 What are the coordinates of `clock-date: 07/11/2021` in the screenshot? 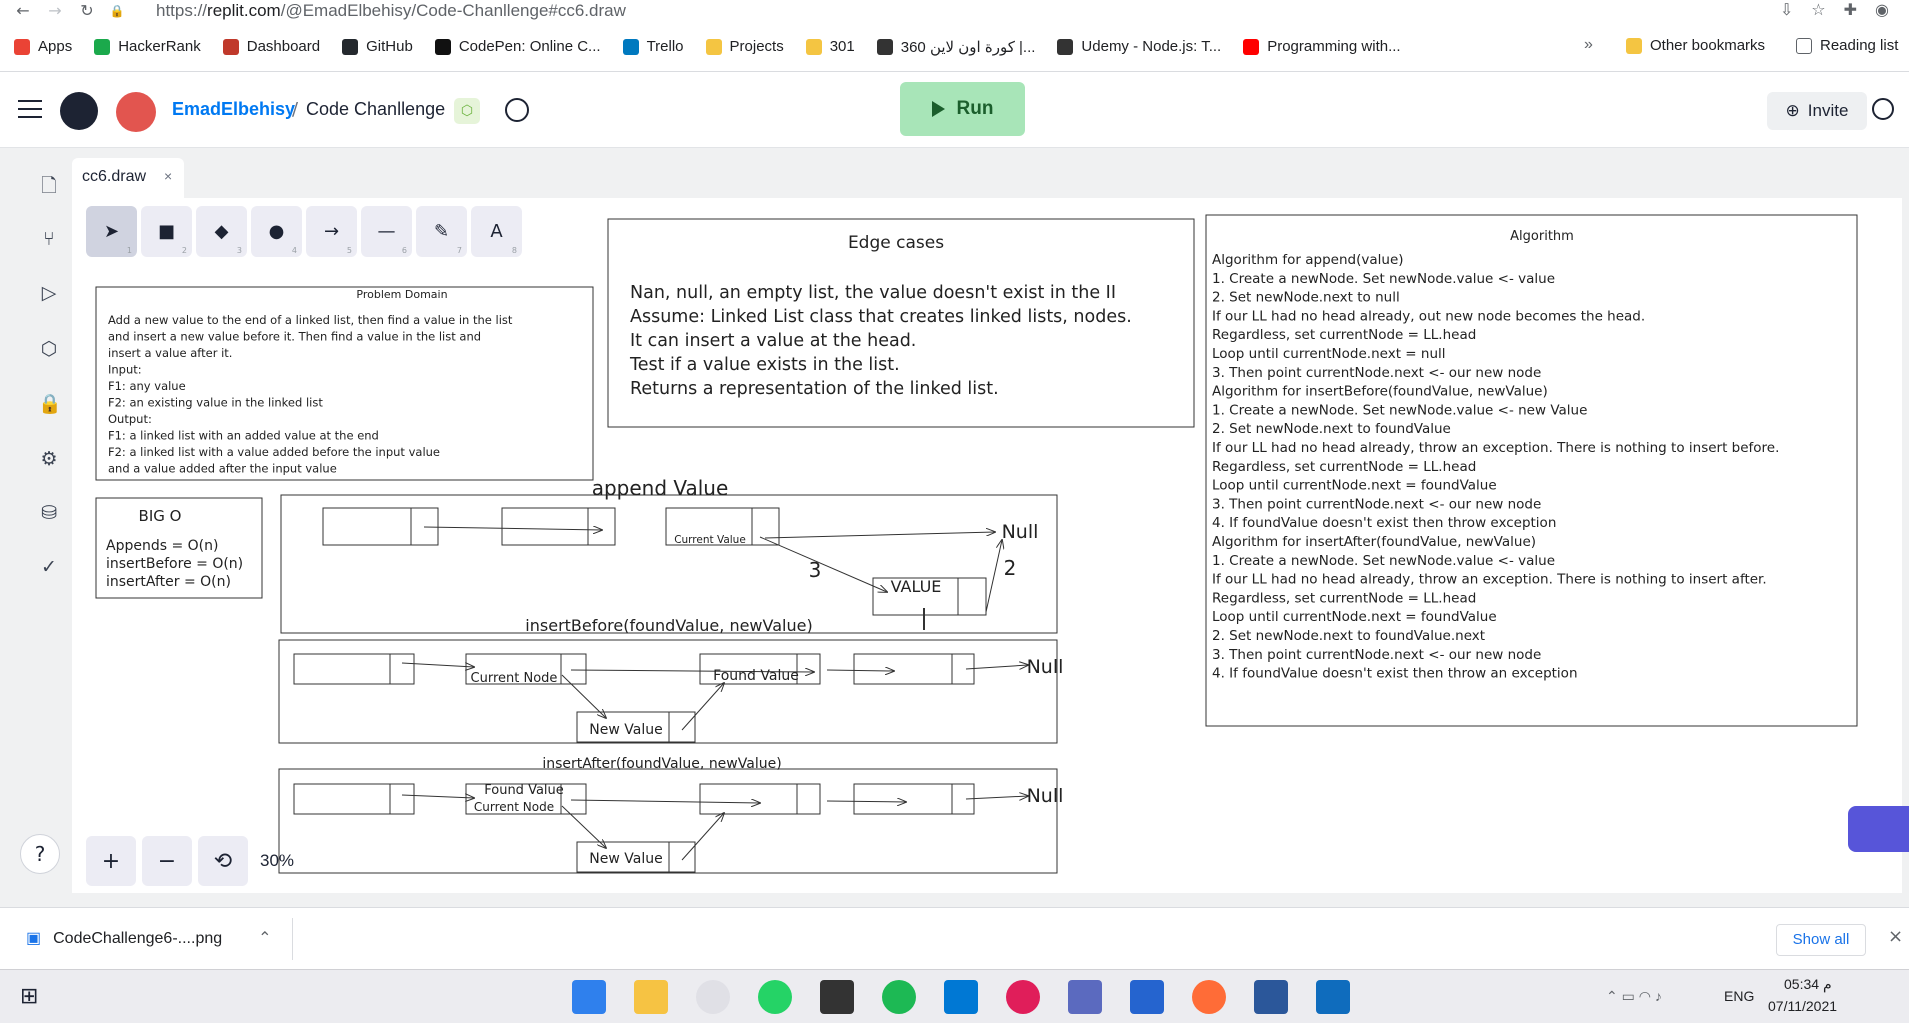 It's located at (1802, 1006).